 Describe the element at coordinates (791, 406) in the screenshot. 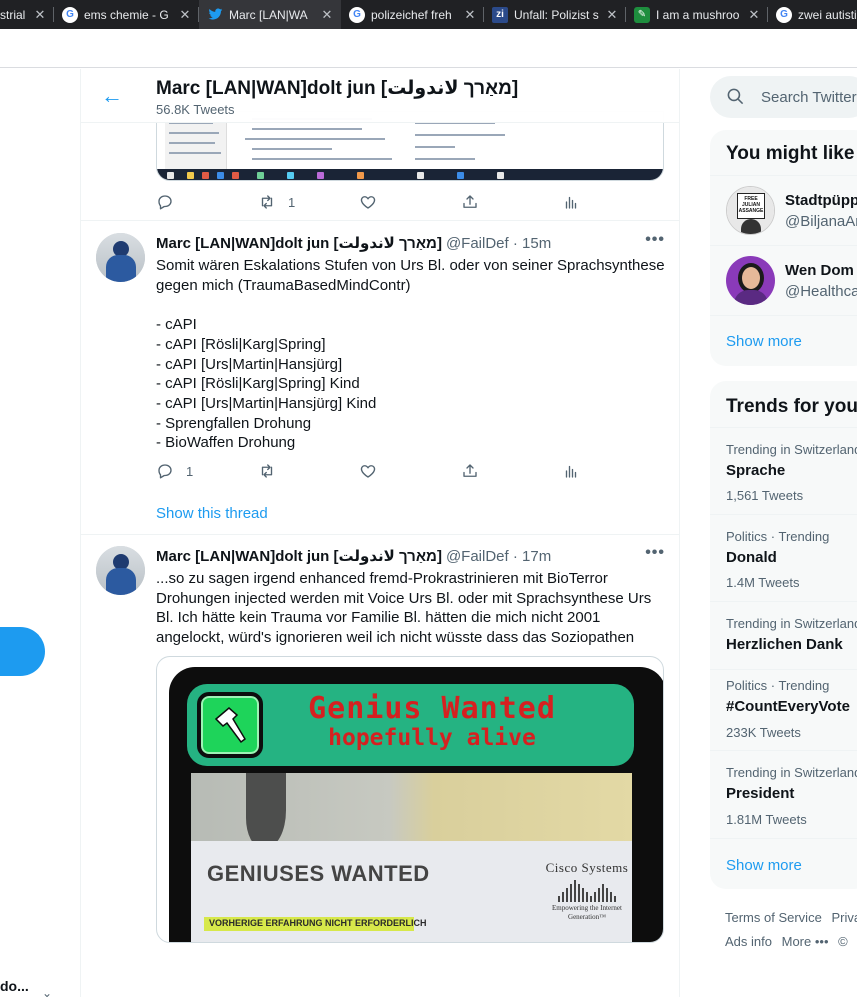

I see `panel-title: Trends for you` at that location.